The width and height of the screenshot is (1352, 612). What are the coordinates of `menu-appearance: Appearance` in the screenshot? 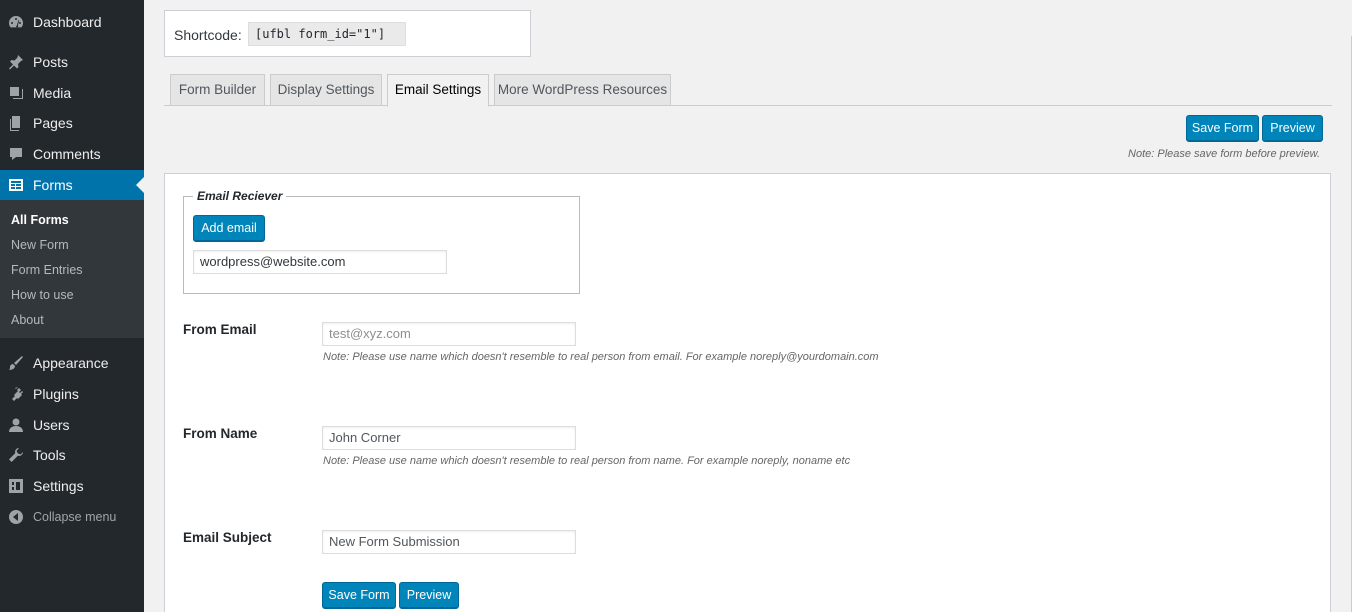 It's located at (72, 363).